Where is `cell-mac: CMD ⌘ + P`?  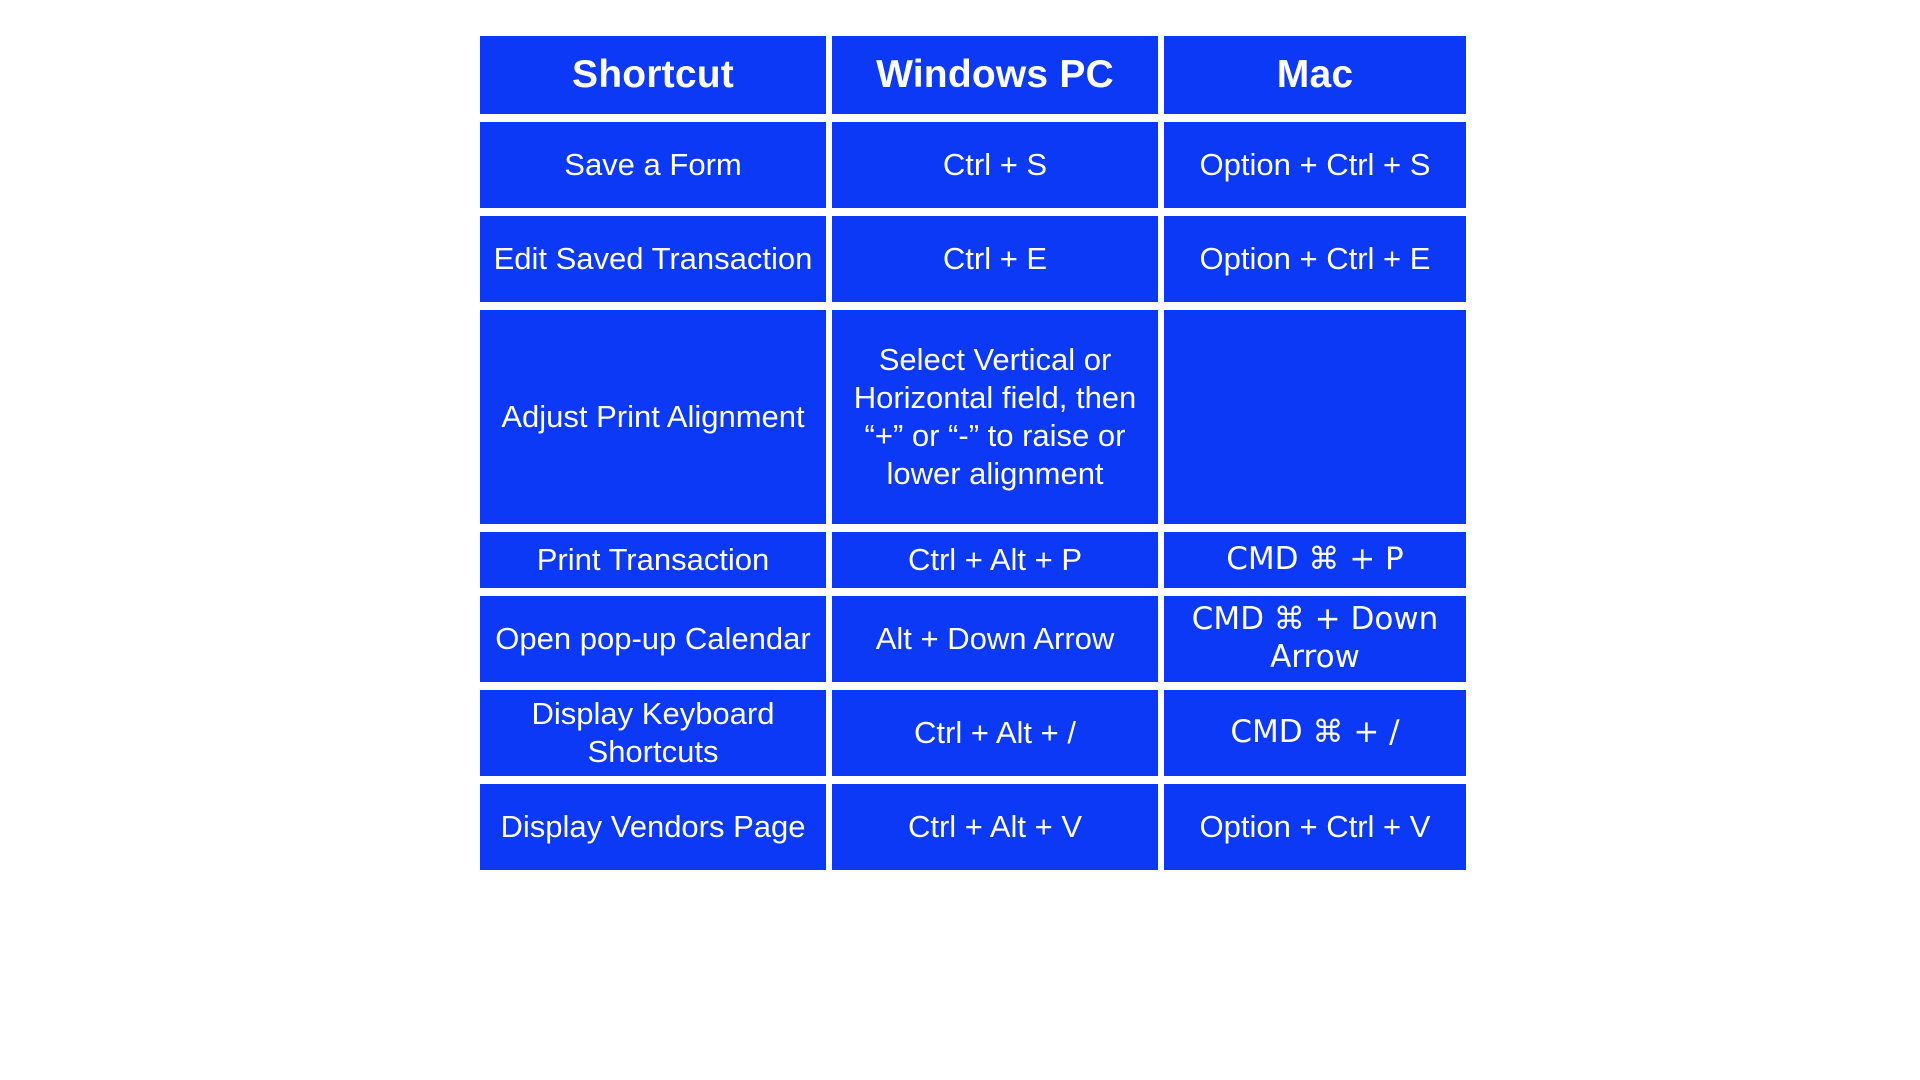 cell-mac: CMD ⌘ + P is located at coordinates (1315, 560).